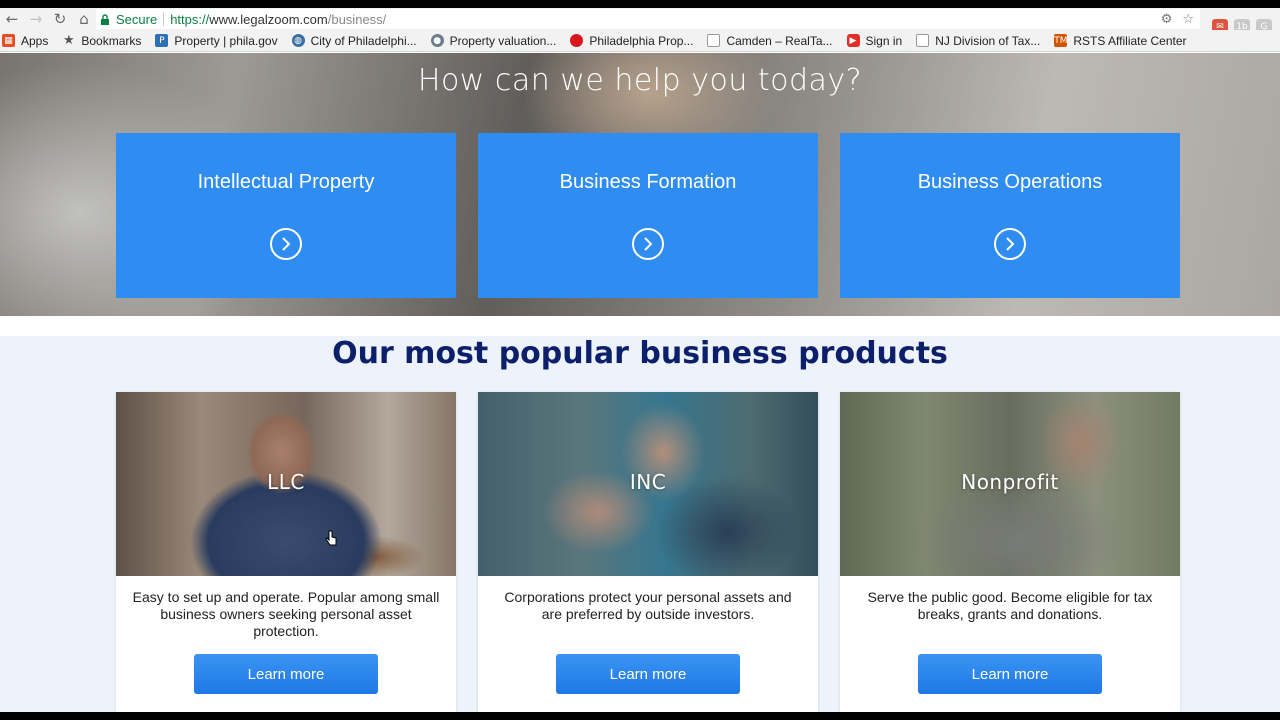 This screenshot has height=720, width=1280. What do you see at coordinates (190, 19) in the screenshot?
I see `url-scheme: https://` at bounding box center [190, 19].